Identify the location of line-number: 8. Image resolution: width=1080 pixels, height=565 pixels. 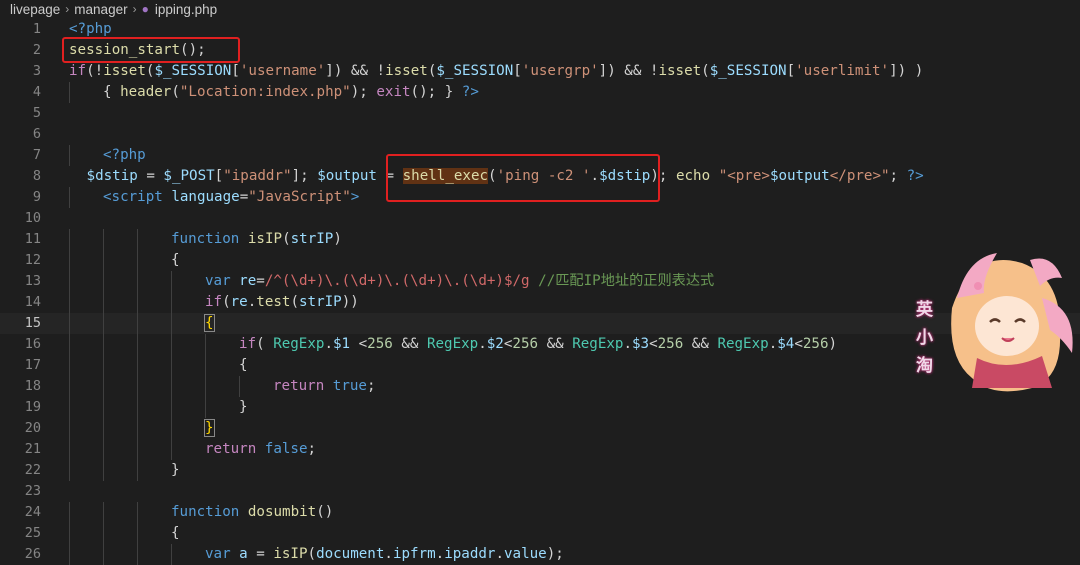
(20, 176).